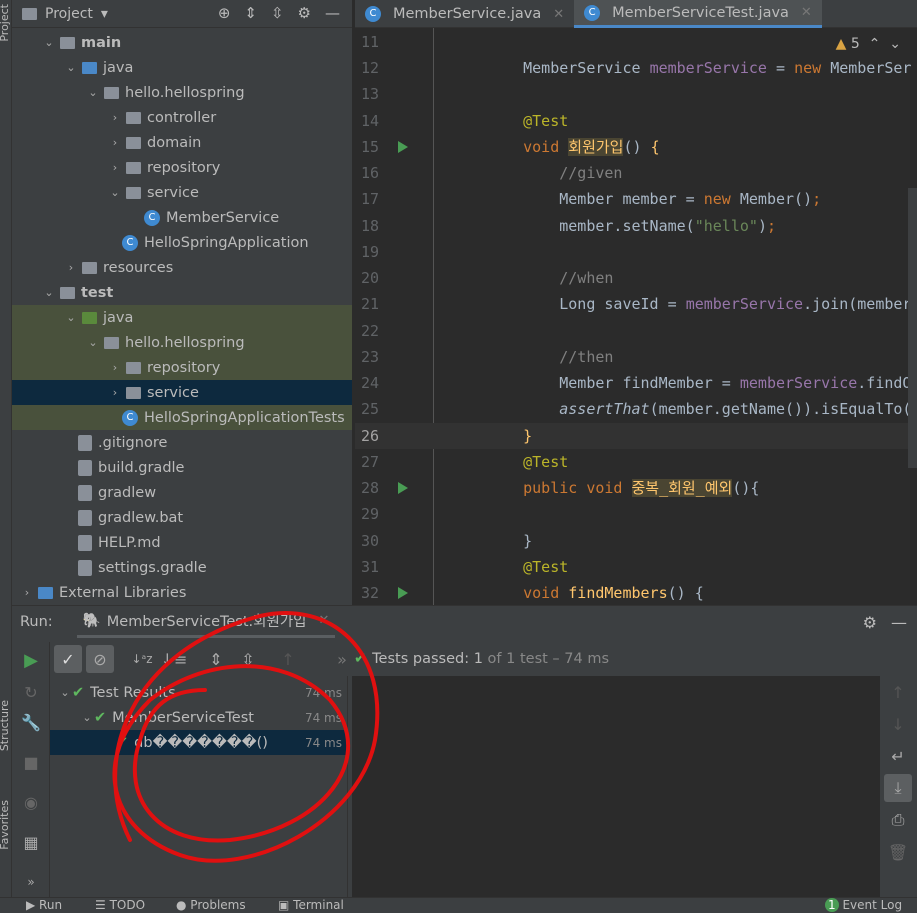  I want to click on editor-tab: C MemberServiceTest.java ✕, so click(698, 14).